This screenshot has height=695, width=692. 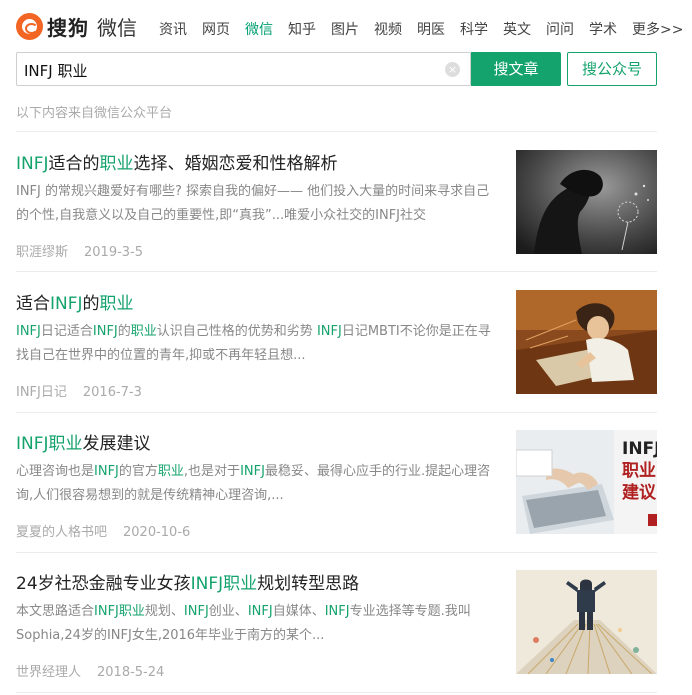 What do you see at coordinates (94, 113) in the screenshot?
I see `source-note: 以下内容来自微信公众平台` at bounding box center [94, 113].